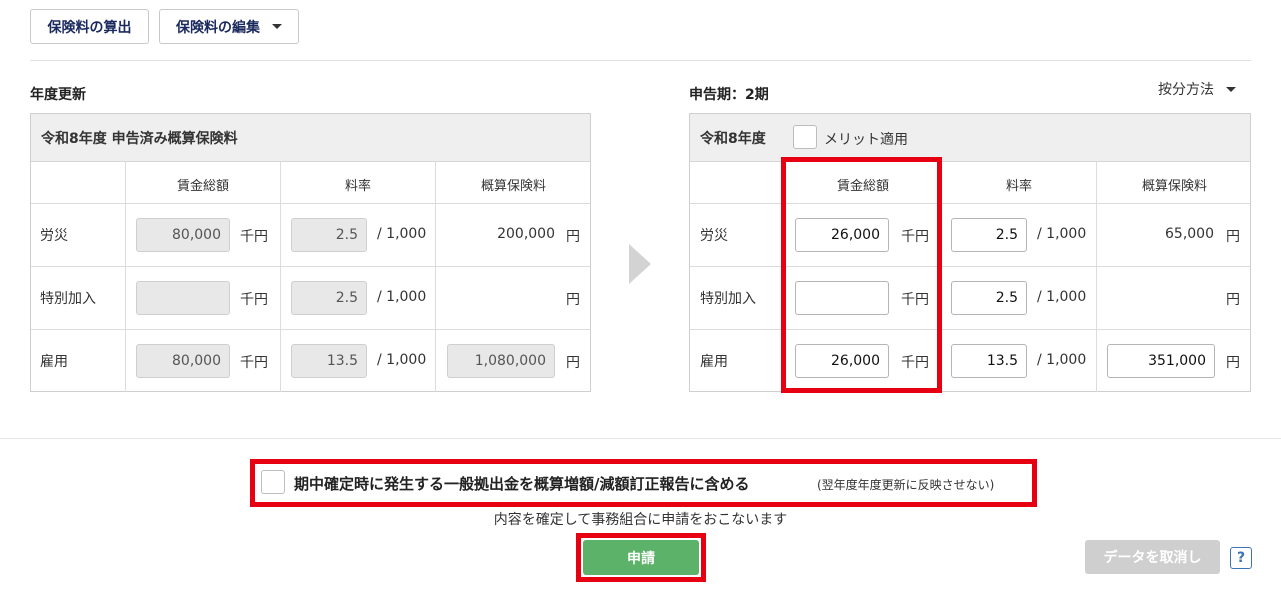  I want to click on cancel-data-label: データを取消し, so click(1152, 558).